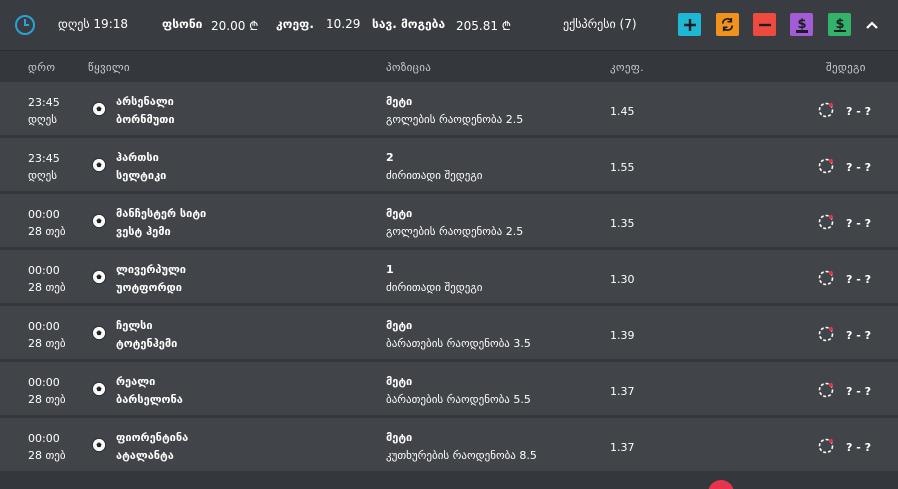 This screenshot has width=898, height=489. Describe the element at coordinates (461, 455) in the screenshot. I see `bet-market: კუთხურების რაოდენობა 8.5` at that location.